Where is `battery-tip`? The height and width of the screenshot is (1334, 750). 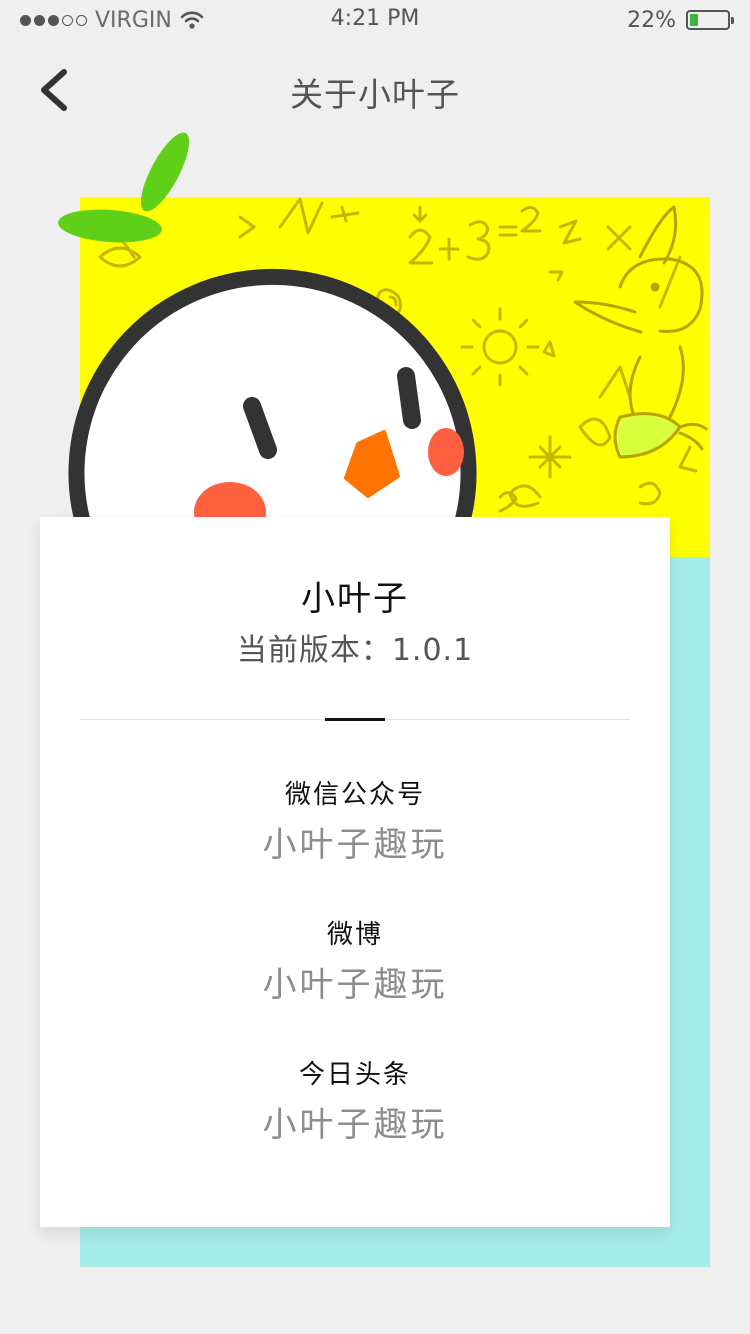
battery-tip is located at coordinates (732, 20).